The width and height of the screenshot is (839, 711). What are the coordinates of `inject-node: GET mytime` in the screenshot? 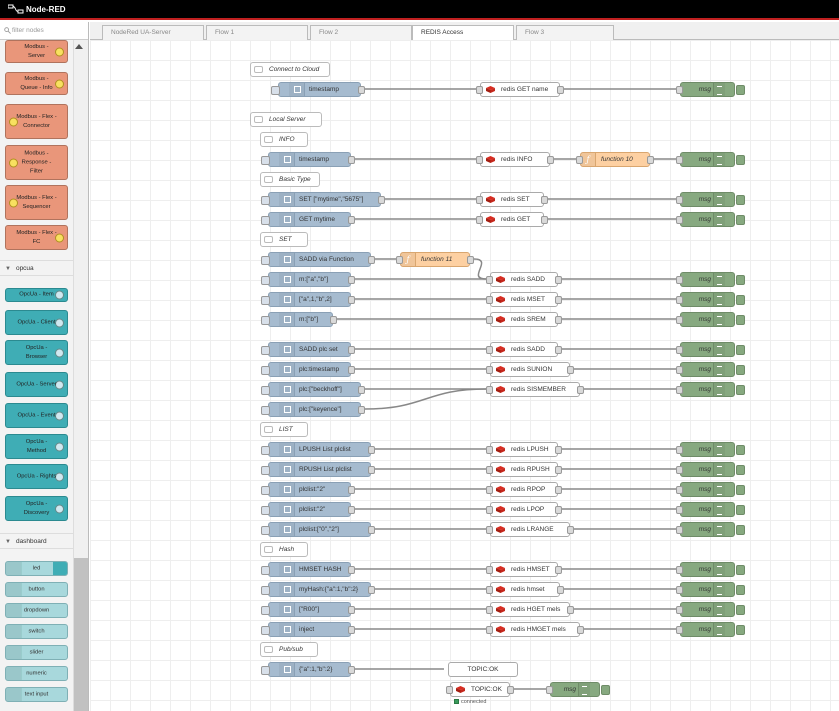 It's located at (308, 219).